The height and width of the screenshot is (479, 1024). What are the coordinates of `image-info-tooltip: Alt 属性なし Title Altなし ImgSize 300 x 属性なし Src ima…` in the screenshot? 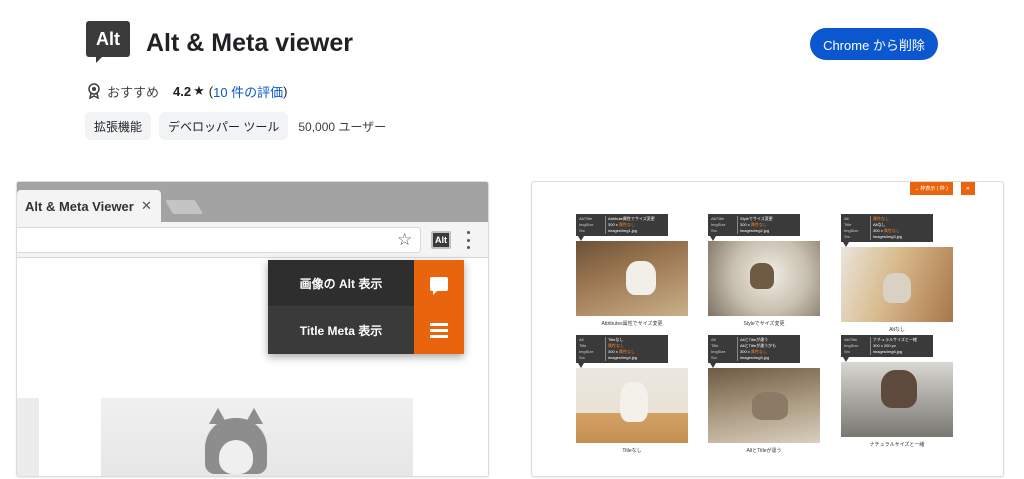 It's located at (887, 228).